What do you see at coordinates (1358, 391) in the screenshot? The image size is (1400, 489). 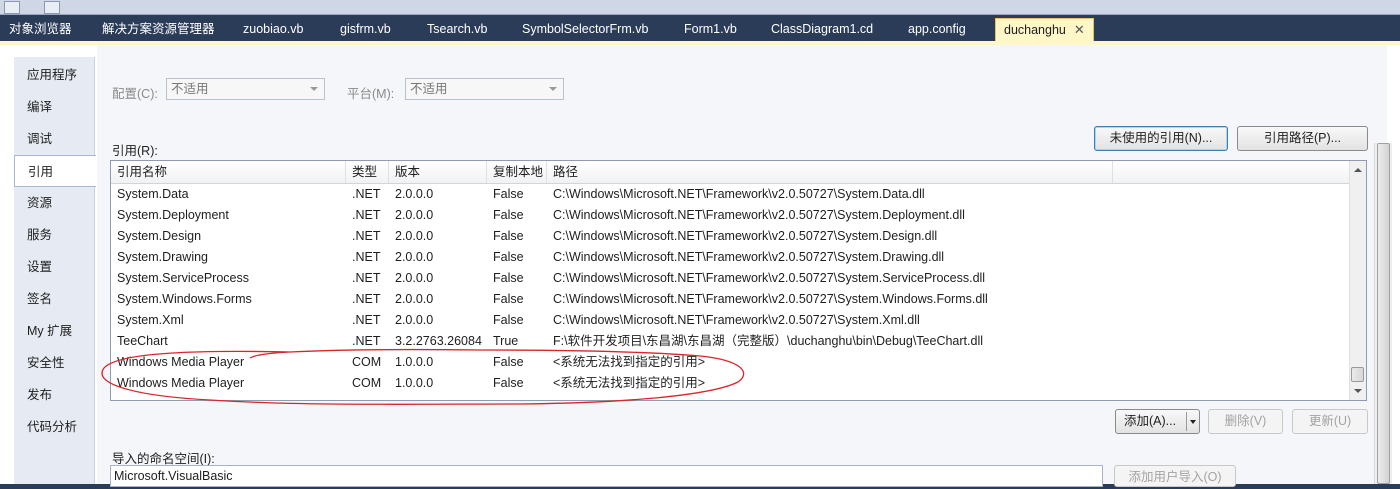 I see `scroll-down-icon` at bounding box center [1358, 391].